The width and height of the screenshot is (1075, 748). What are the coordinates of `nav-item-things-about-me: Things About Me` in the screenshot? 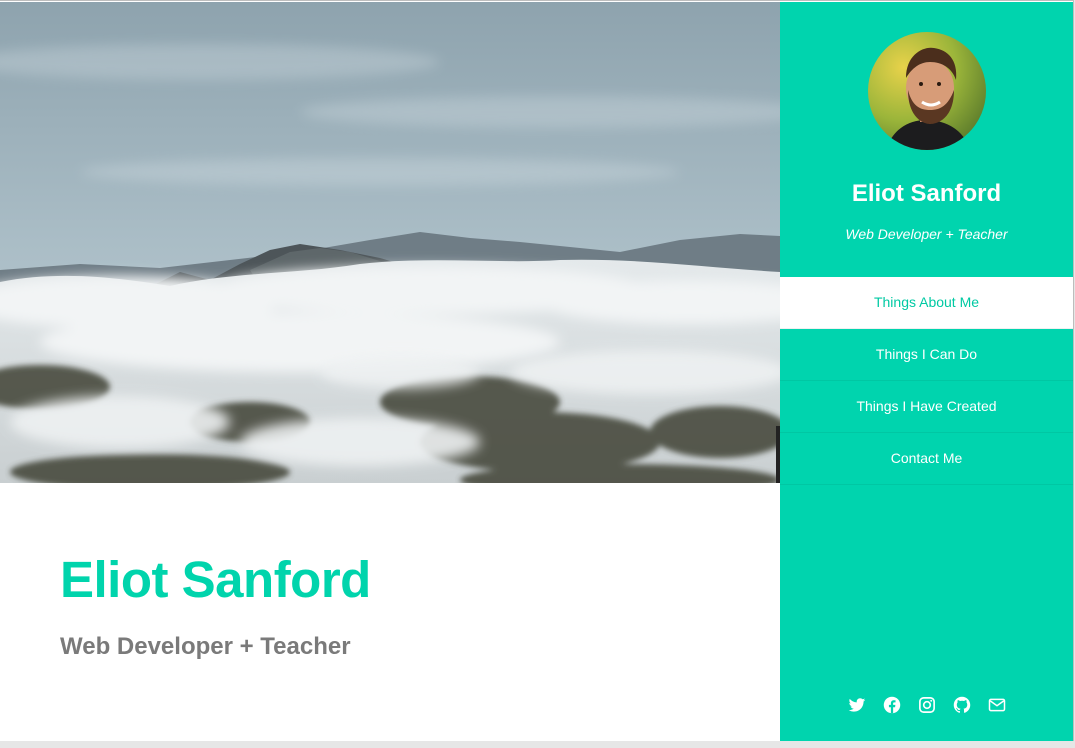 It's located at (926, 303).